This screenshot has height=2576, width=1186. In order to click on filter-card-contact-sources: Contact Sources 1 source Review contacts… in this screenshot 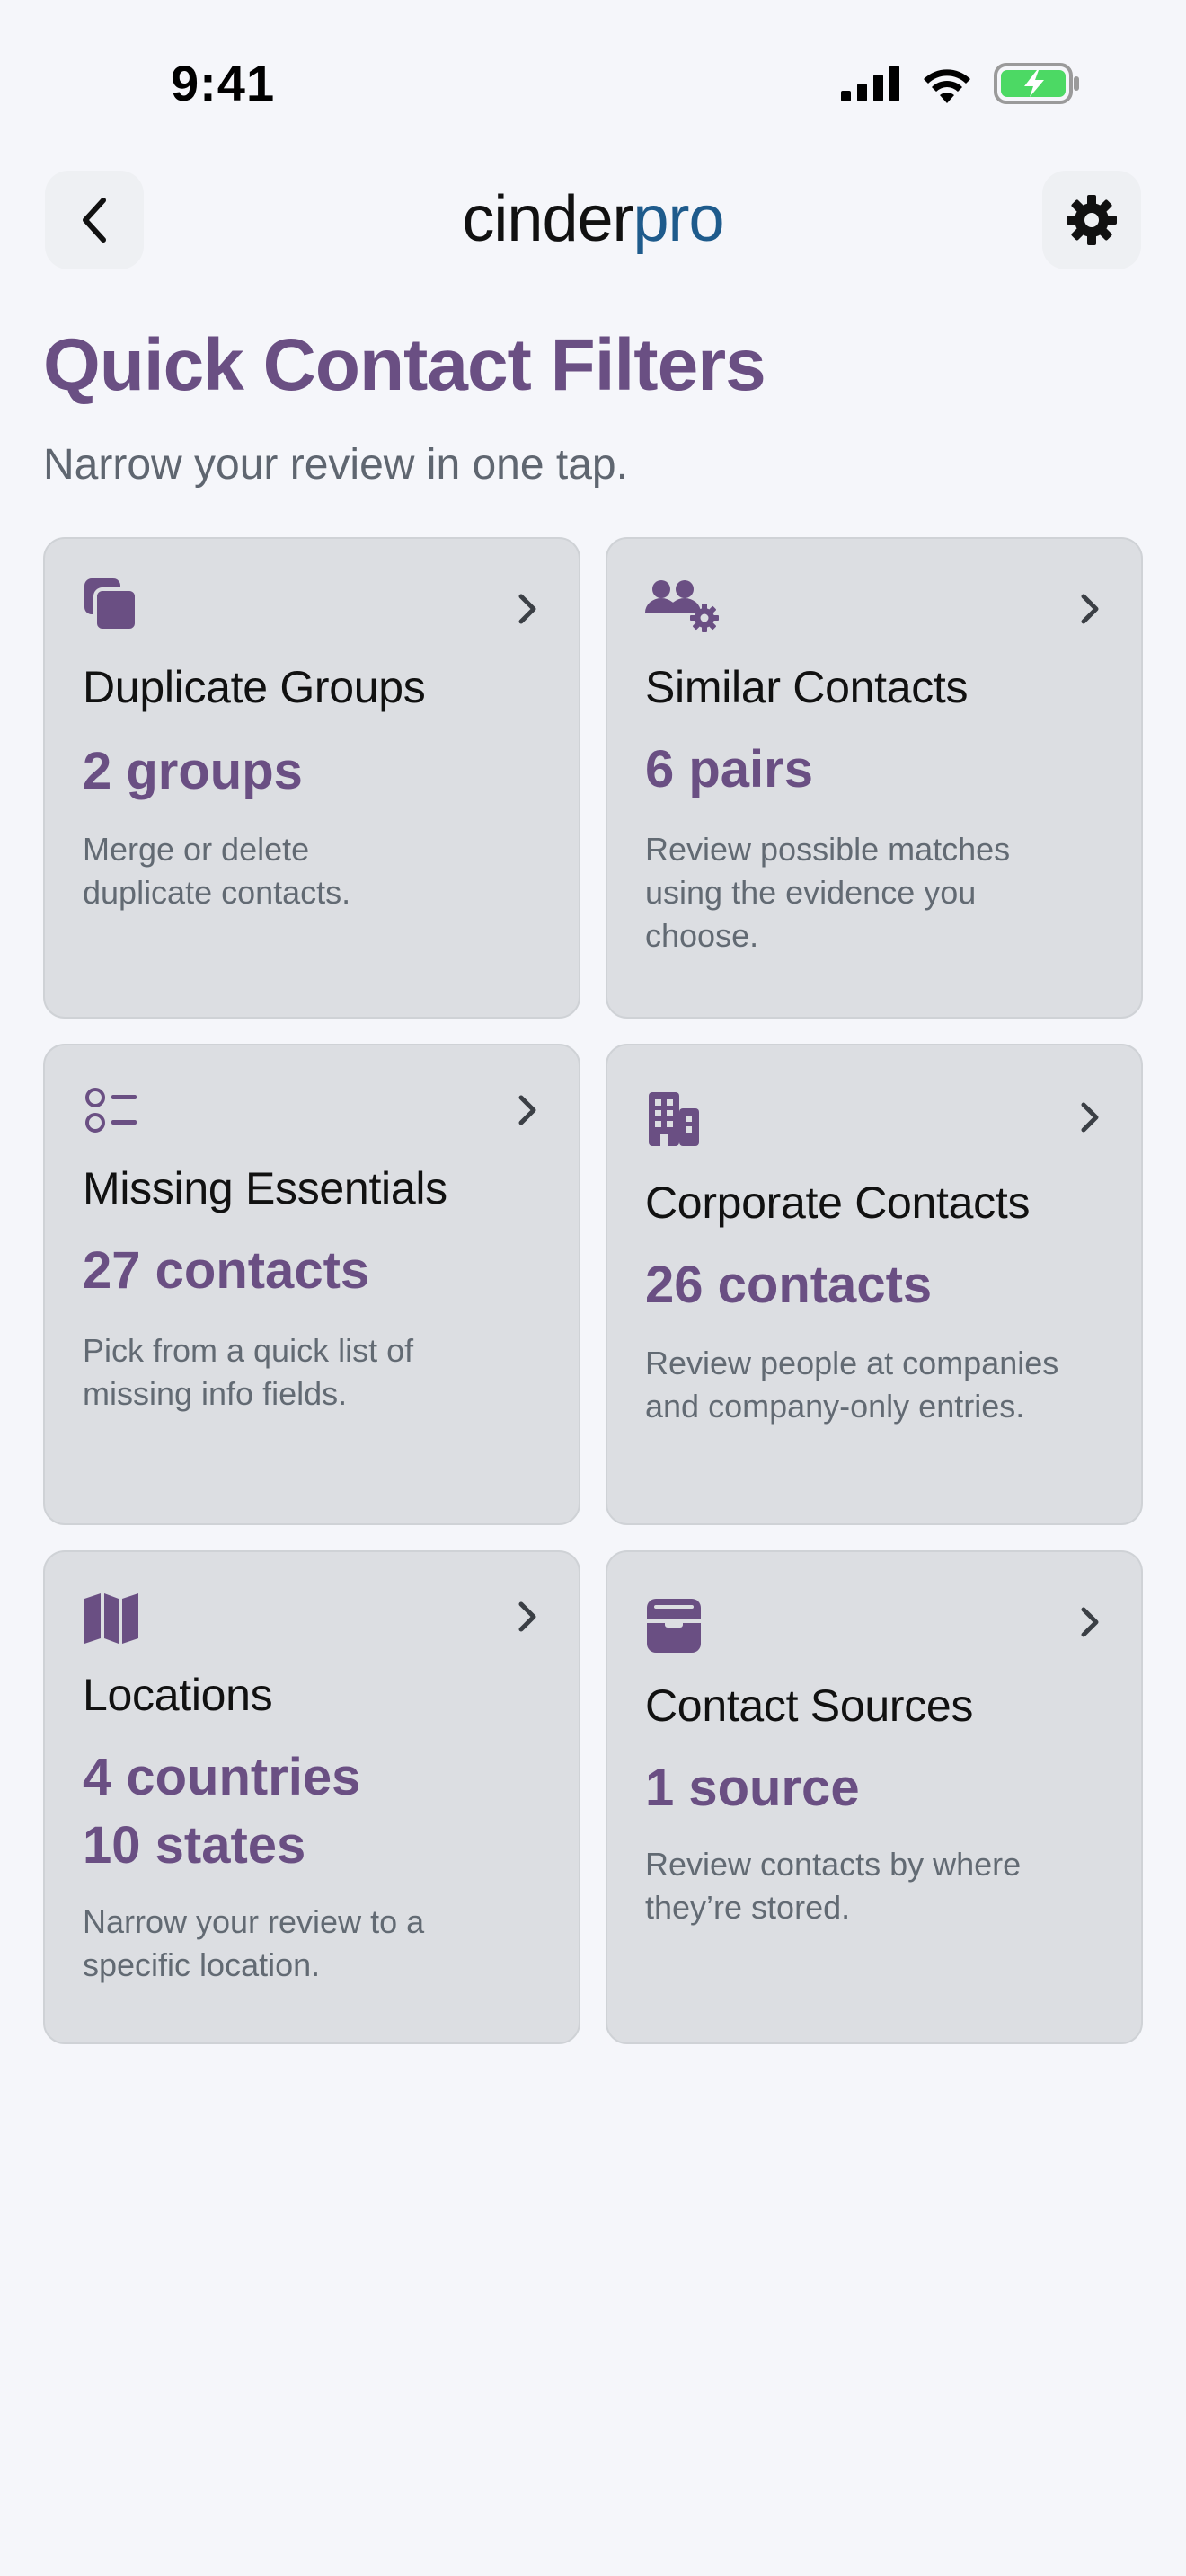, I will do `click(874, 1797)`.